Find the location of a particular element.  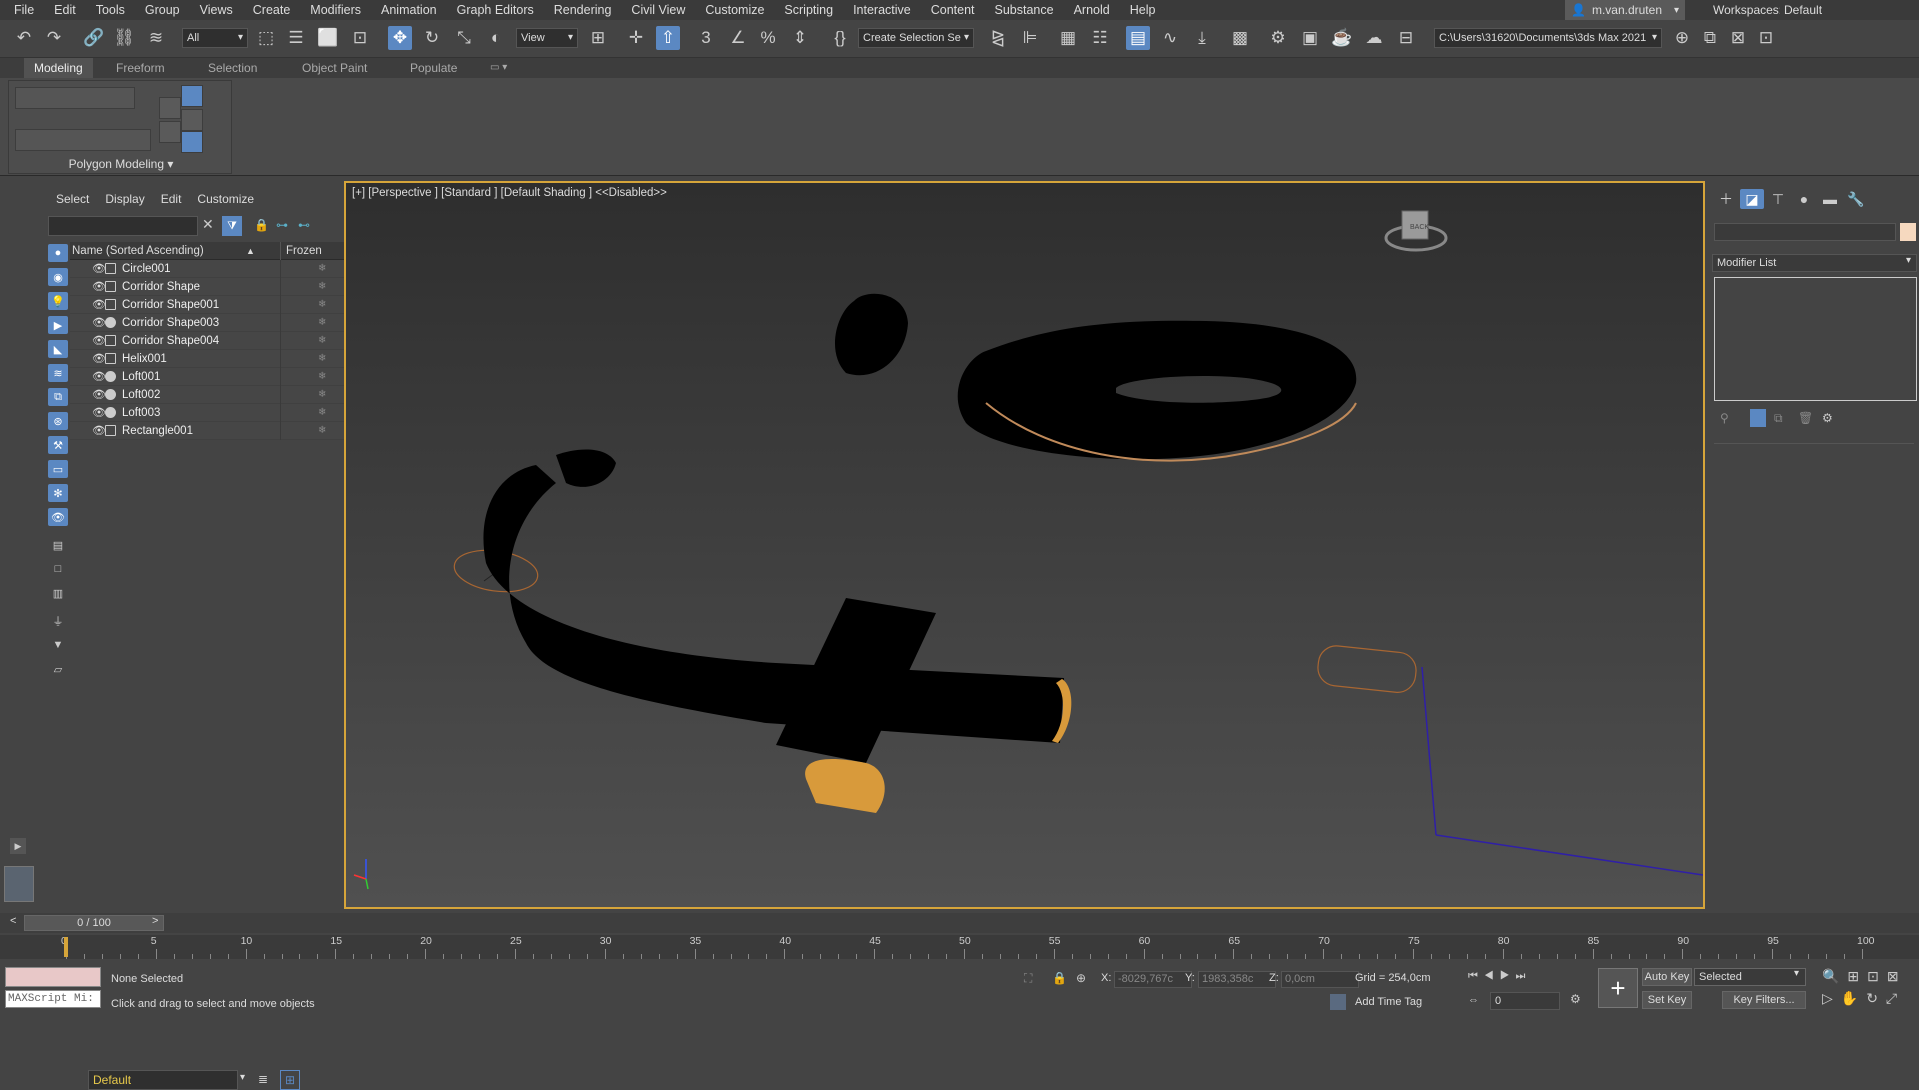

time-config-icon: ⚙ is located at coordinates (1575, 999).